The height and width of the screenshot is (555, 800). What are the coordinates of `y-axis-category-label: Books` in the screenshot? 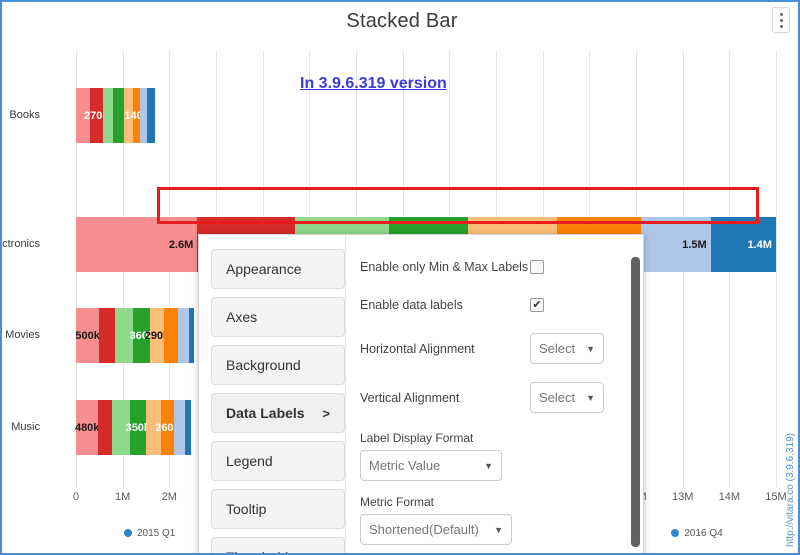 It's located at (24, 114).